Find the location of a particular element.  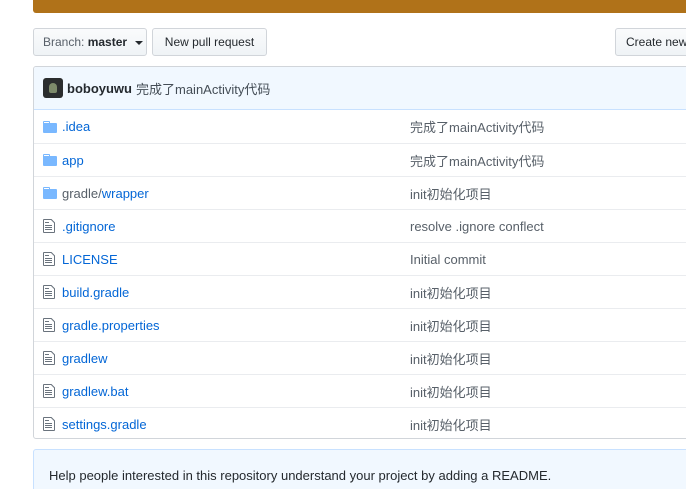

file-name-link: settings.gradle is located at coordinates (104, 424).